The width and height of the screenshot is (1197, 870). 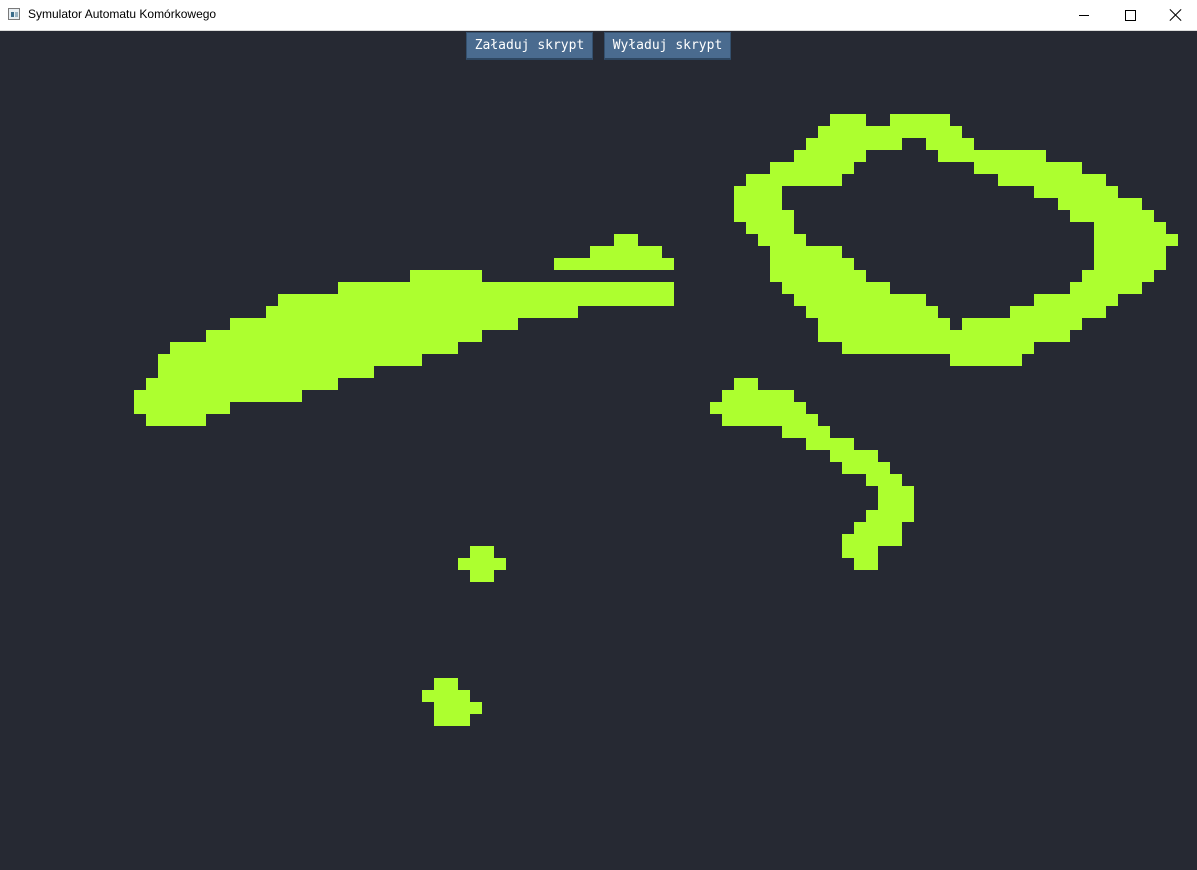 I want to click on load-script-button: Załaduj skrypt, so click(x=529, y=46).